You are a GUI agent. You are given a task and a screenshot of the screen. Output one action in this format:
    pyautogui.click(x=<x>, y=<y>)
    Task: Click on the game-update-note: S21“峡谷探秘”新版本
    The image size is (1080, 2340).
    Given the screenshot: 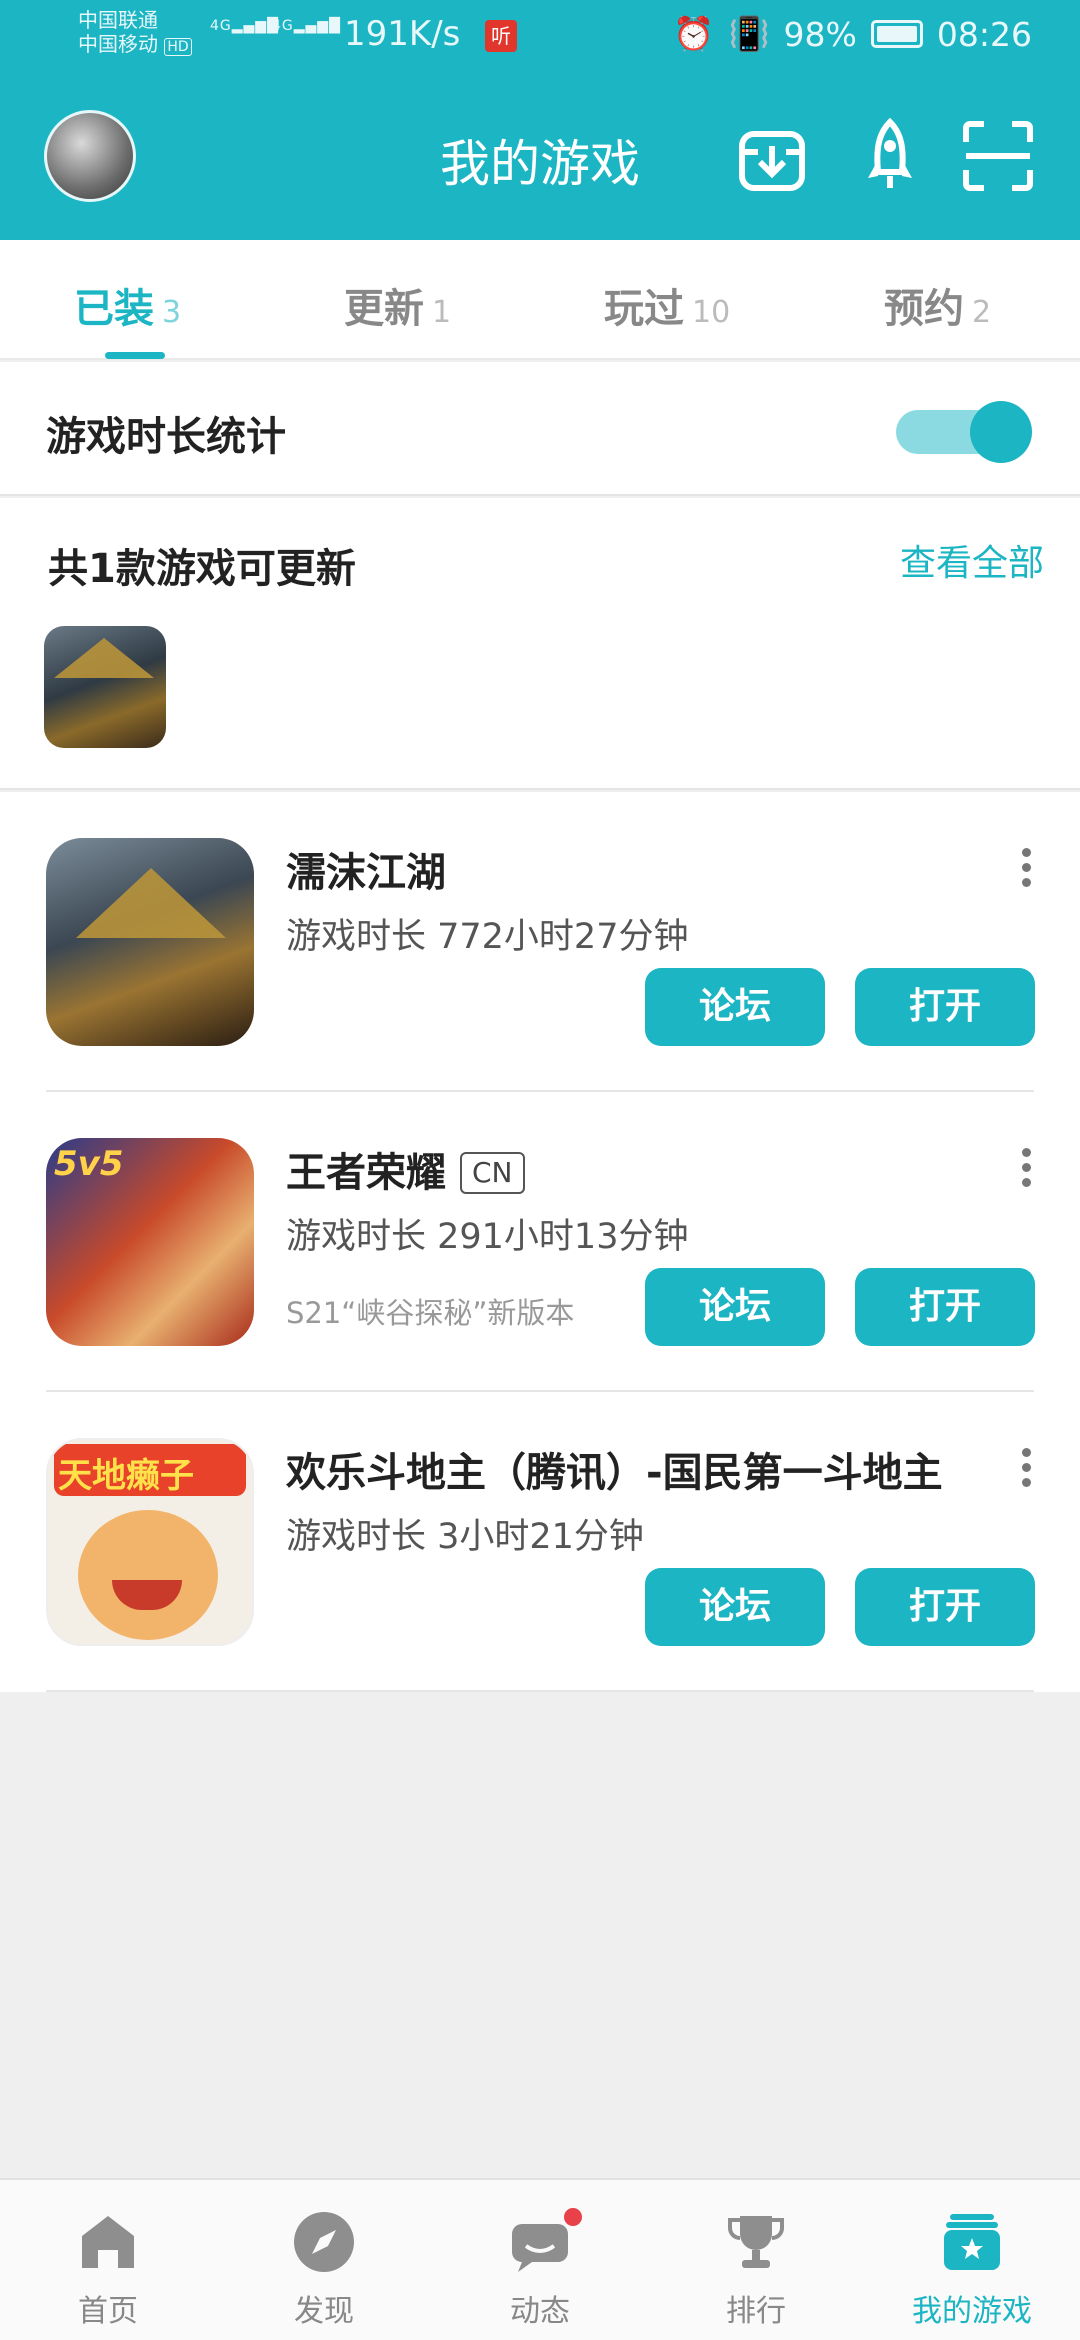 What is the action you would take?
    pyautogui.click(x=430, y=1313)
    